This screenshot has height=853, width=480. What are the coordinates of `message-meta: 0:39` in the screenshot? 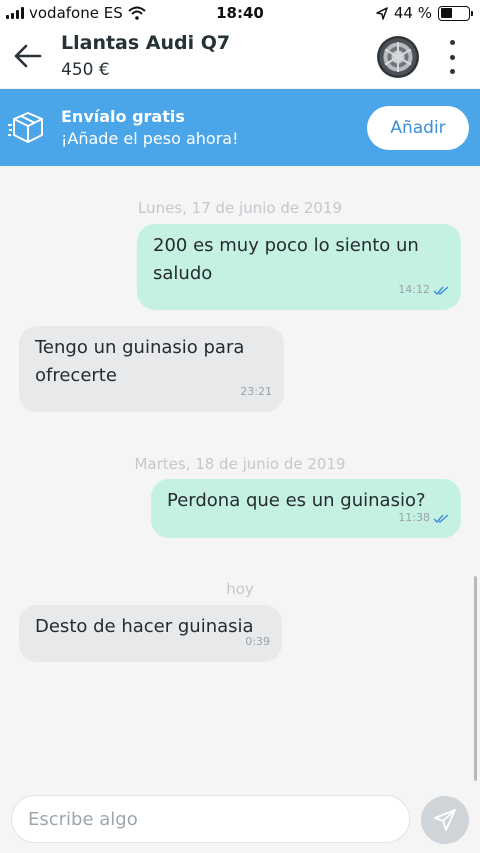 It's located at (257, 642).